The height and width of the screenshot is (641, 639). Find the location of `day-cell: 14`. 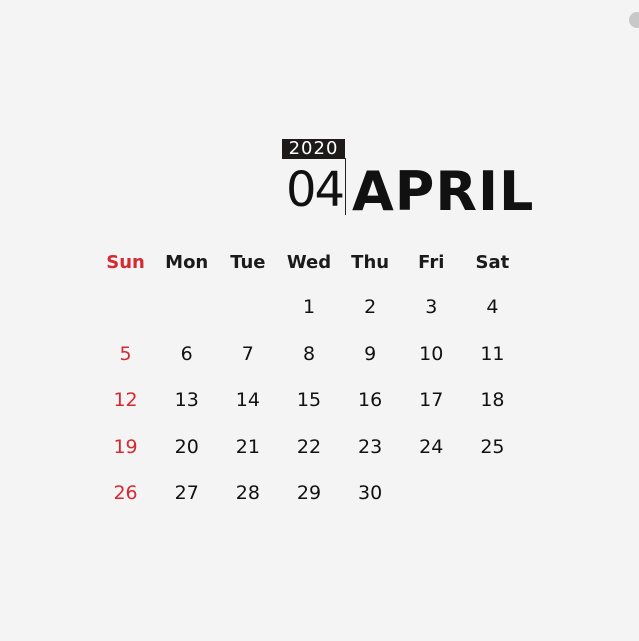

day-cell: 14 is located at coordinates (247, 400).